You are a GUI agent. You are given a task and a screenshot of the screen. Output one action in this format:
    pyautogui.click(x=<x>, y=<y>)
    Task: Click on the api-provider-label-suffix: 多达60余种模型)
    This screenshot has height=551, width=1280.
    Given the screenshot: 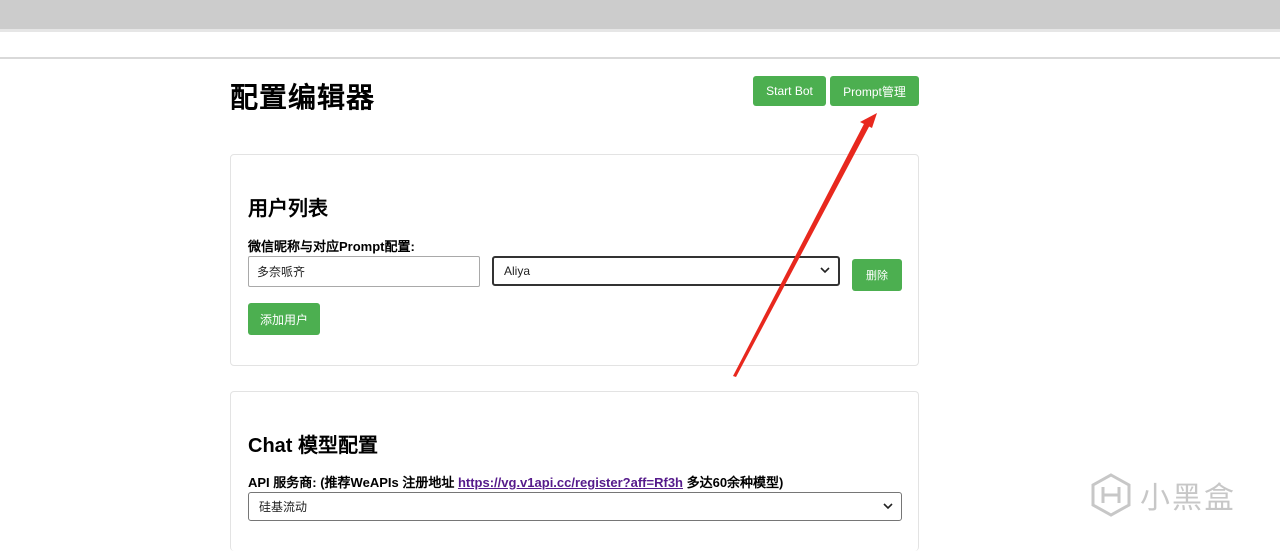 What is the action you would take?
    pyautogui.click(x=733, y=482)
    